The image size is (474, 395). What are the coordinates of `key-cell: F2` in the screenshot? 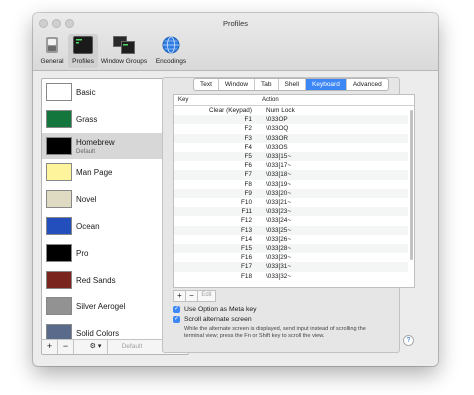 It's located at (248, 129).